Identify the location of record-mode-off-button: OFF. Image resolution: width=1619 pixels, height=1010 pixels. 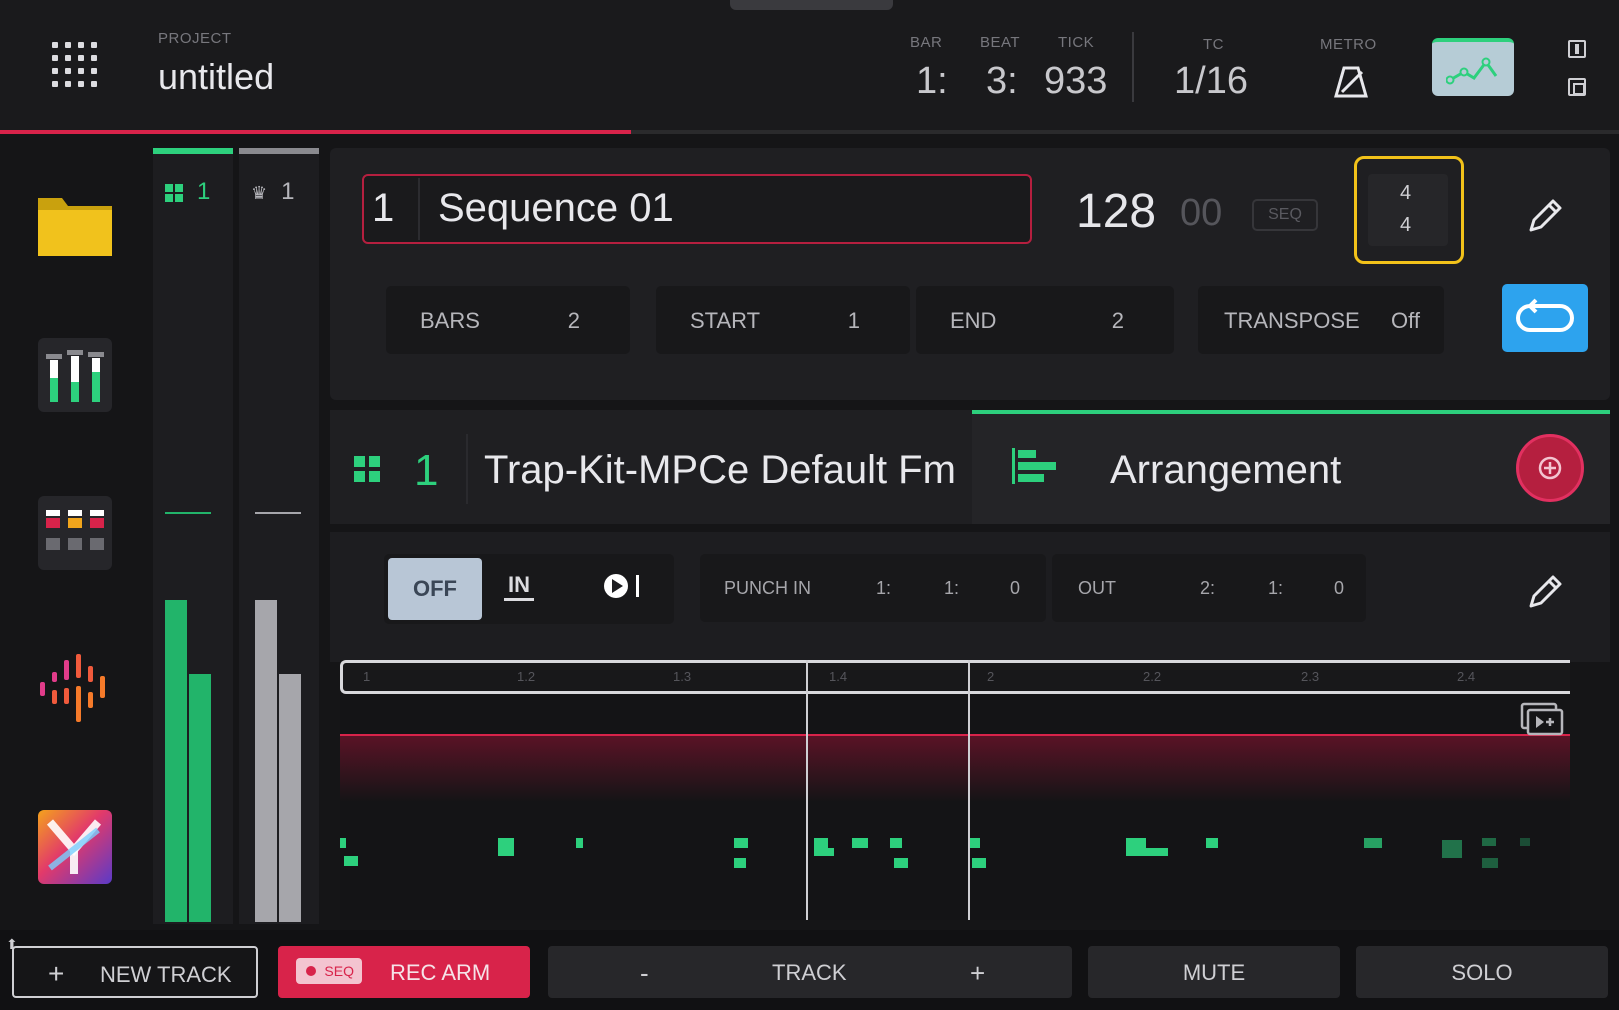
(435, 589).